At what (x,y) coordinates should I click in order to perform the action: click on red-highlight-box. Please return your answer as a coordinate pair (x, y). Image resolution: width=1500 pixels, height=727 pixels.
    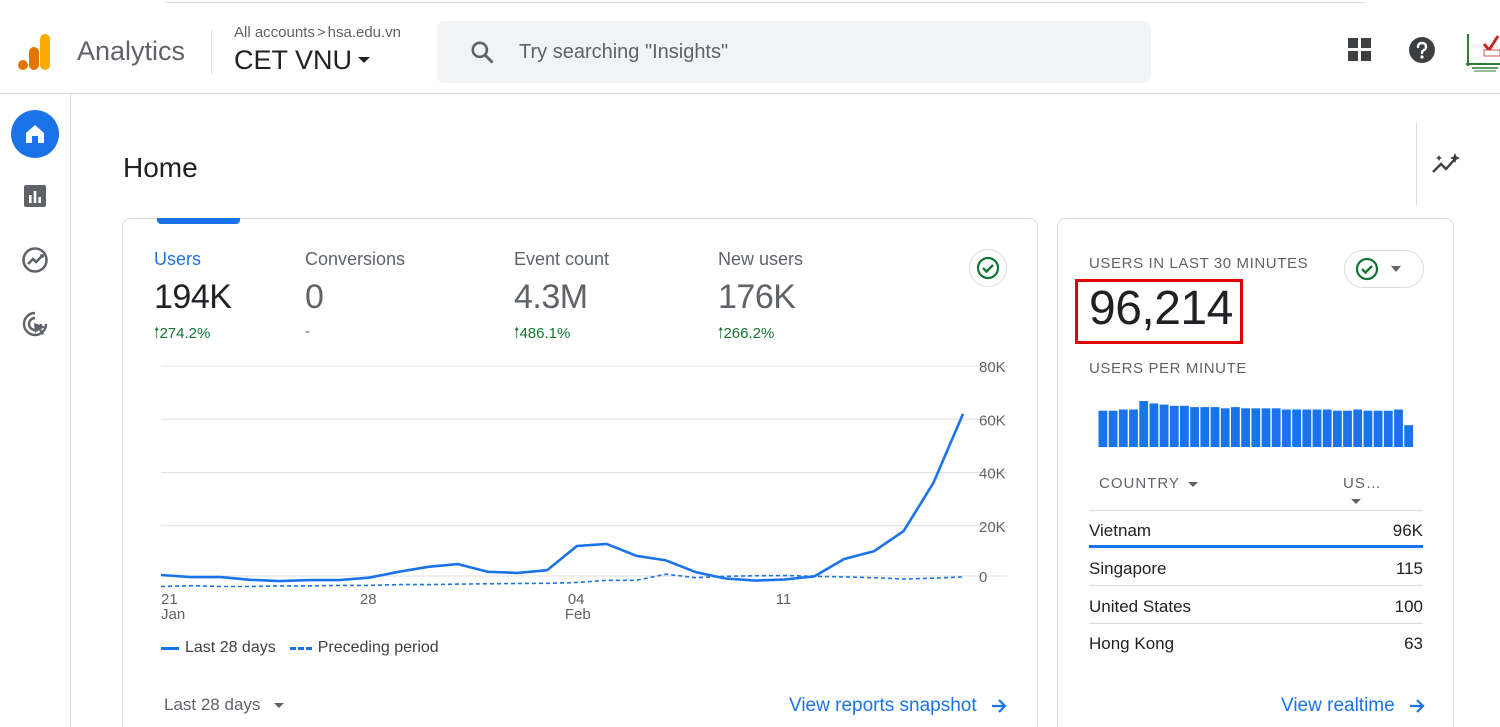
    Looking at the image, I should click on (1159, 311).